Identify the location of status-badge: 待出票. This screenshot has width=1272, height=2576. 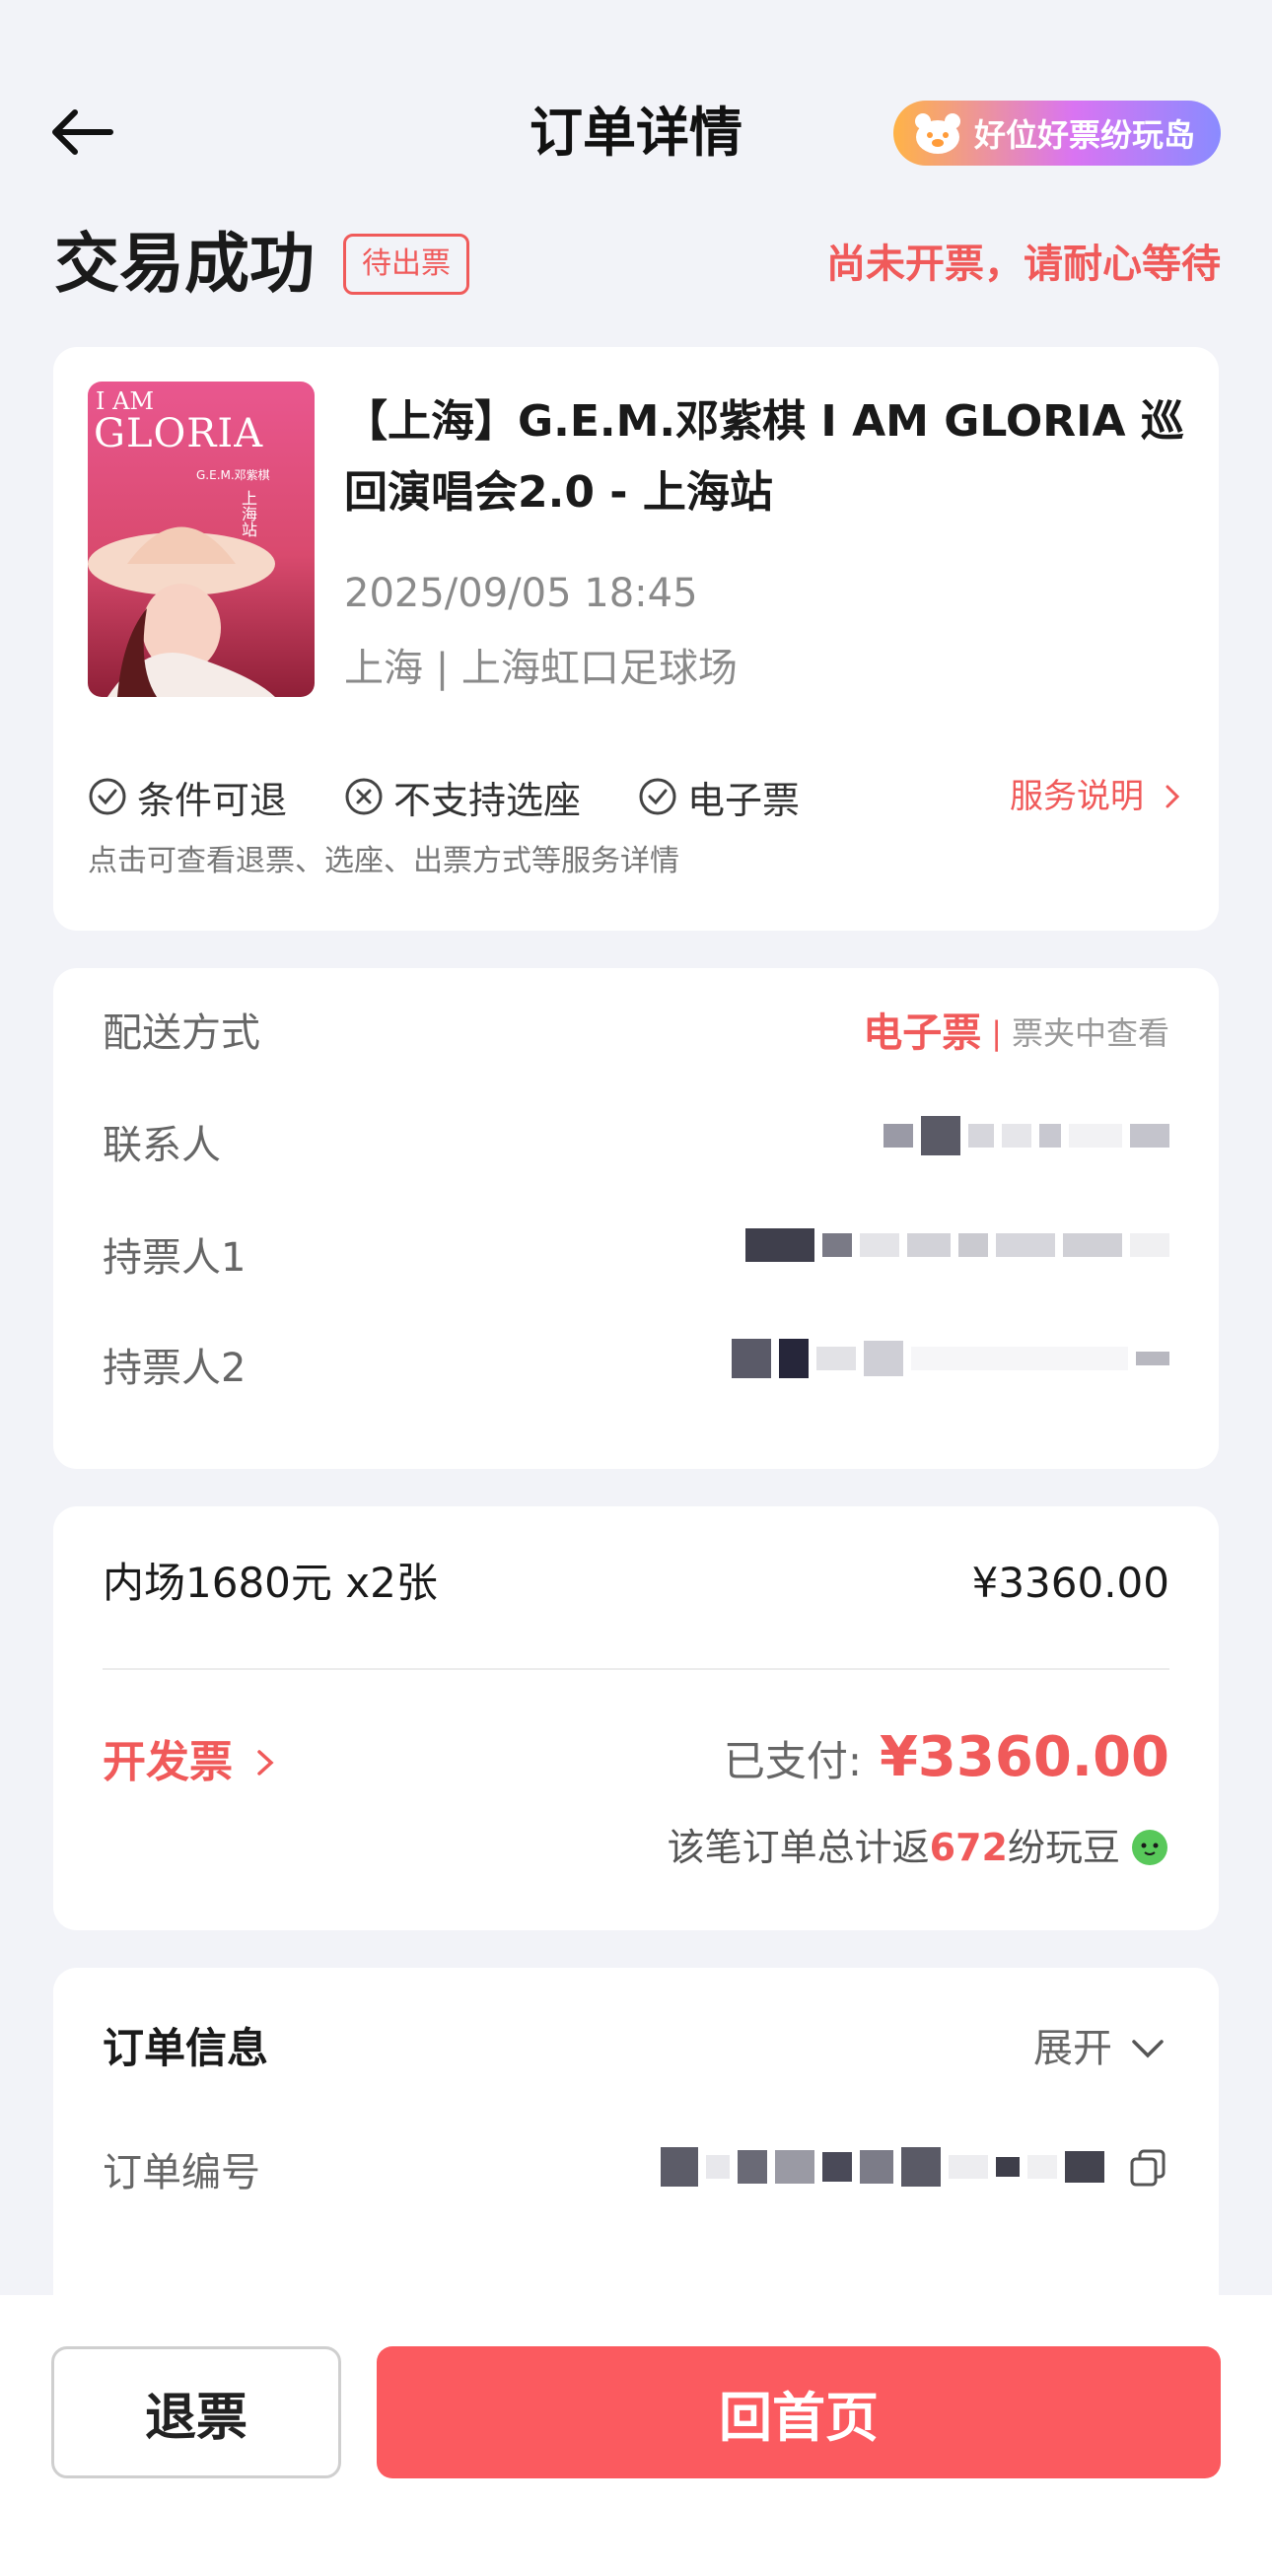
(406, 264).